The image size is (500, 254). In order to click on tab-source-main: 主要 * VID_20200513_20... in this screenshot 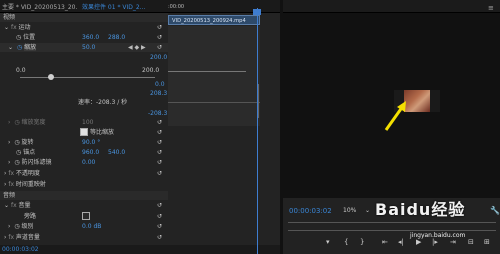, I will do `click(40, 6)`.